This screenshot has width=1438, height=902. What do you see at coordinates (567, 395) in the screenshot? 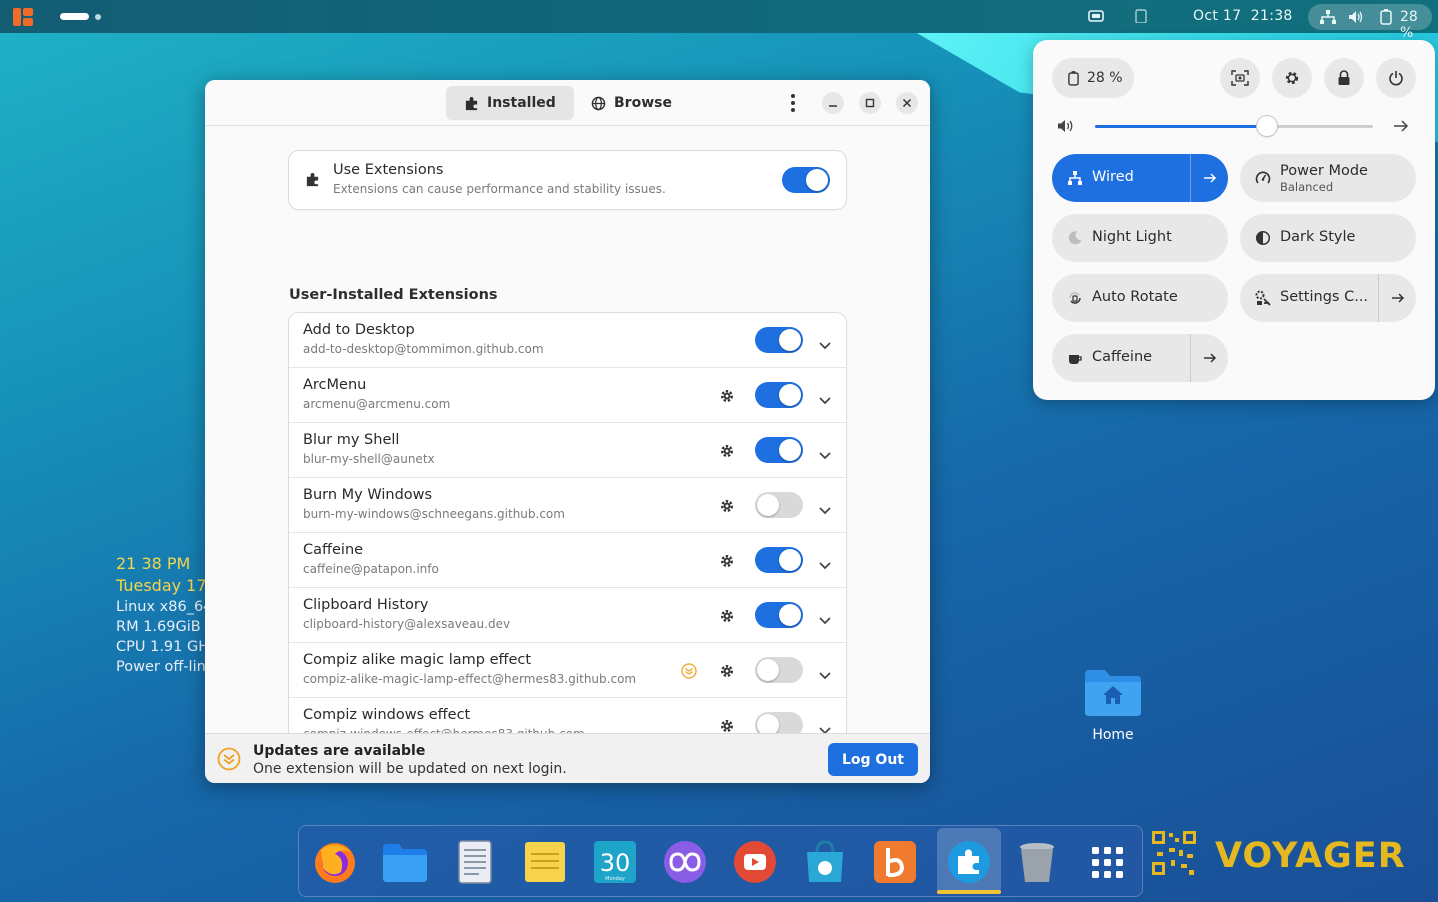
I see `extension-row: ArcMenu arcmenu@arcmenu.com` at bounding box center [567, 395].